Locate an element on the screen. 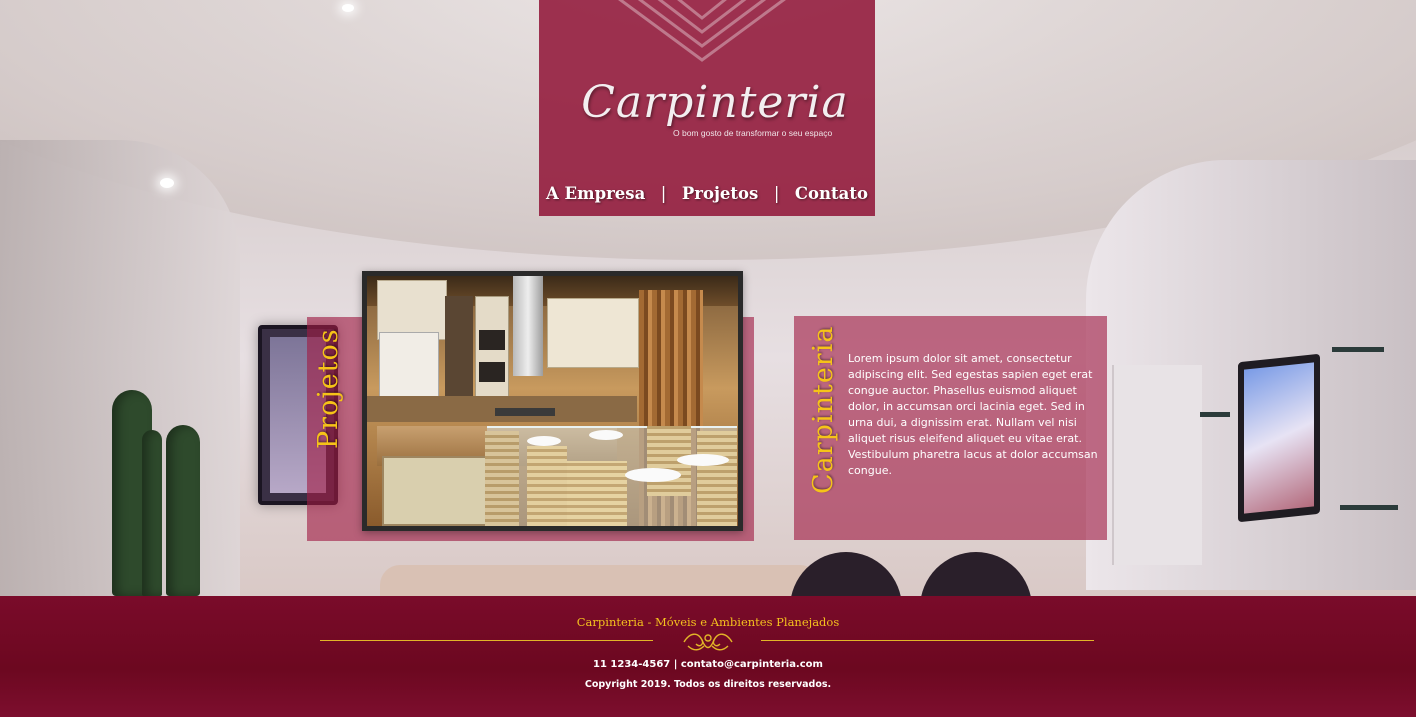 Image resolution: width=1416 pixels, height=717 pixels. flourish-ornament-icon is located at coordinates (708, 642).